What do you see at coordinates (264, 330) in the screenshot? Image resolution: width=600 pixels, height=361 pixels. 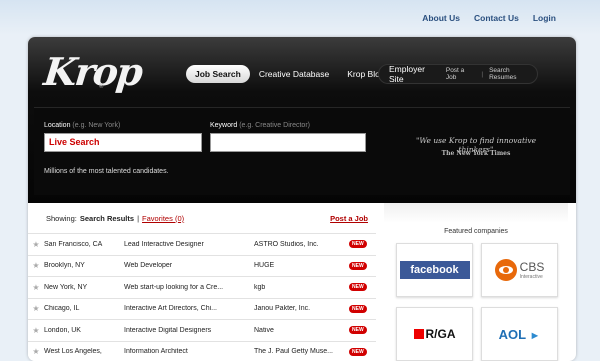 I see `job-company: Native` at bounding box center [264, 330].